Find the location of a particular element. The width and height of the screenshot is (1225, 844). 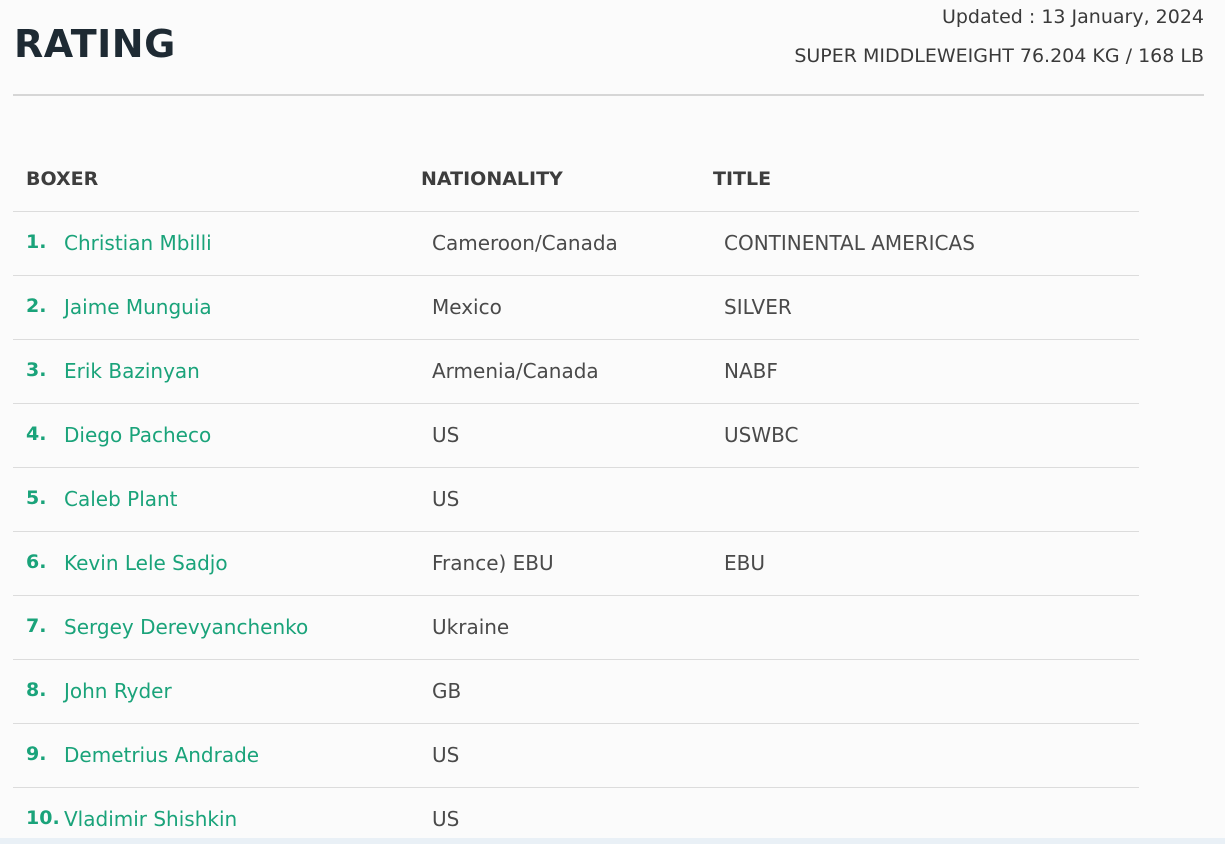

nationality-cell: Cameroon/Canada is located at coordinates (525, 243).